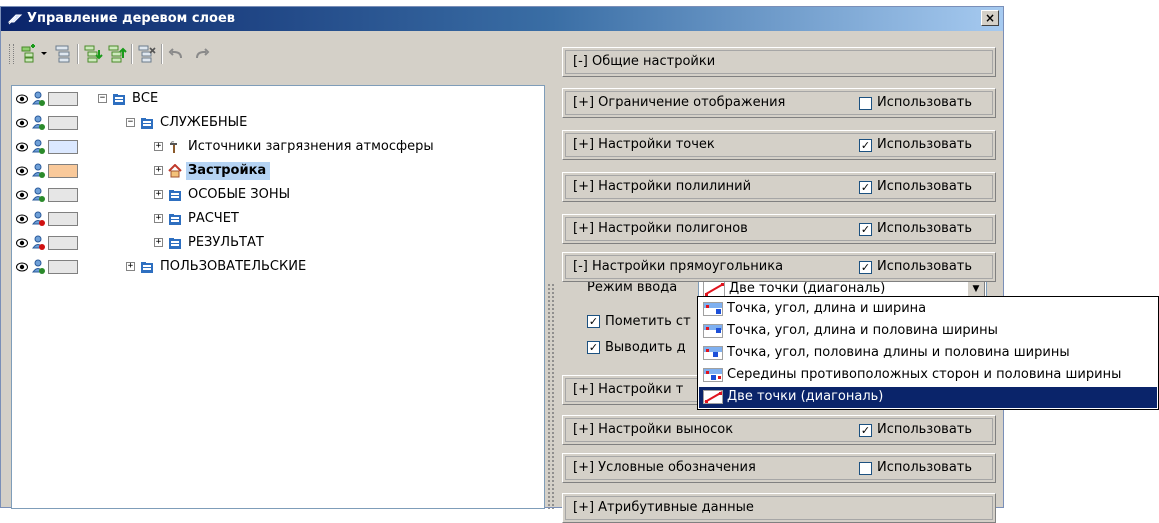 The image size is (1159, 523). Describe the element at coordinates (660, 229) in the screenshot. I see `section-title: [+] Настройки полигонов` at that location.